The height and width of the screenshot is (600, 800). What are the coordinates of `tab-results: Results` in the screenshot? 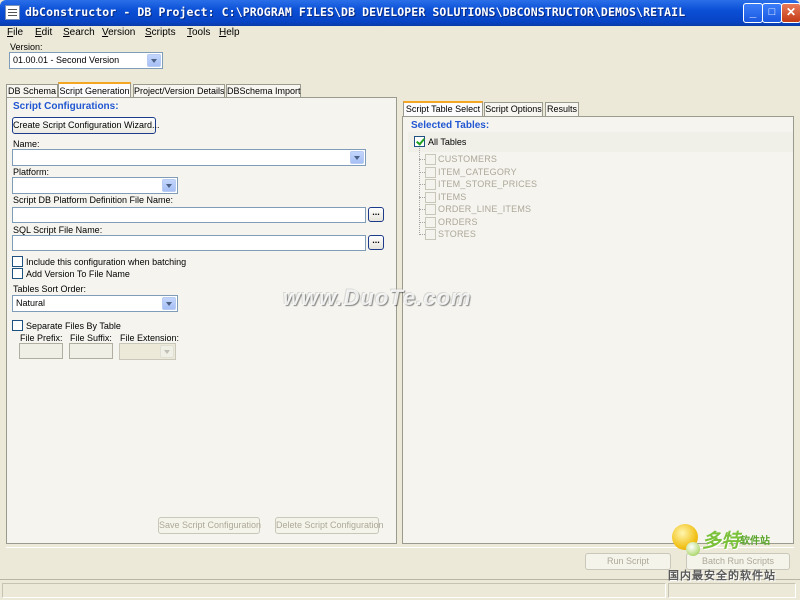 It's located at (562, 109).